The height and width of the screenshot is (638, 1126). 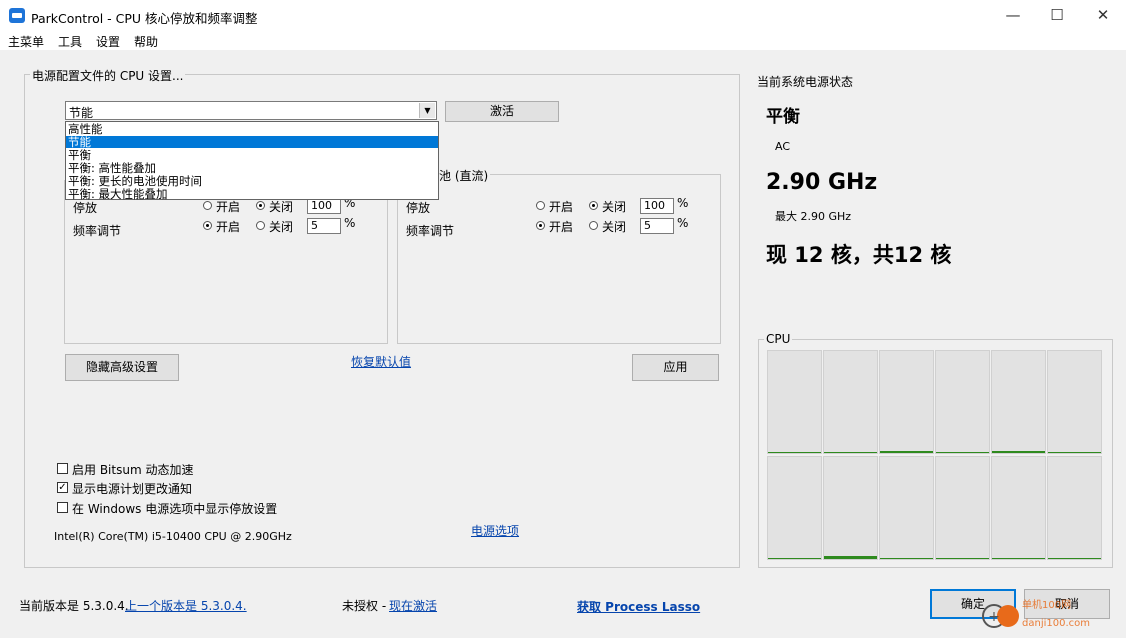 I want to click on dropdown-option: 平衡, so click(x=253, y=155).